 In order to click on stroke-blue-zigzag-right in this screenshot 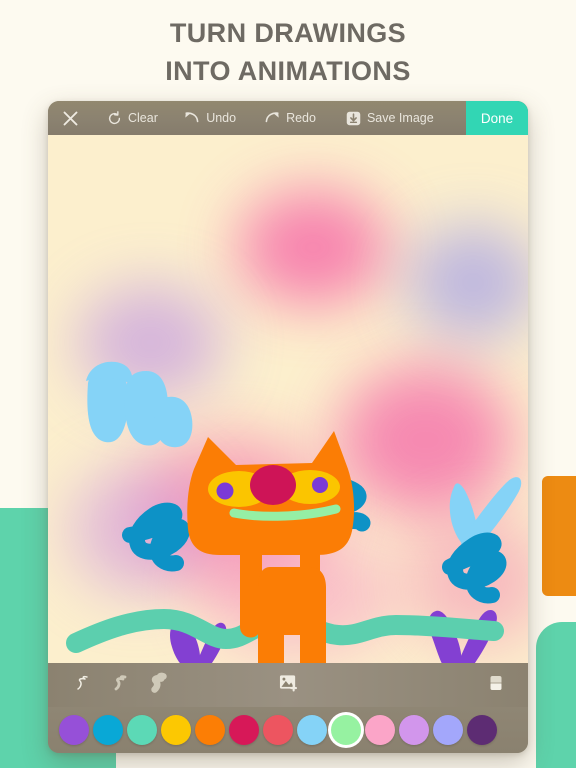, I will do `click(474, 568)`.